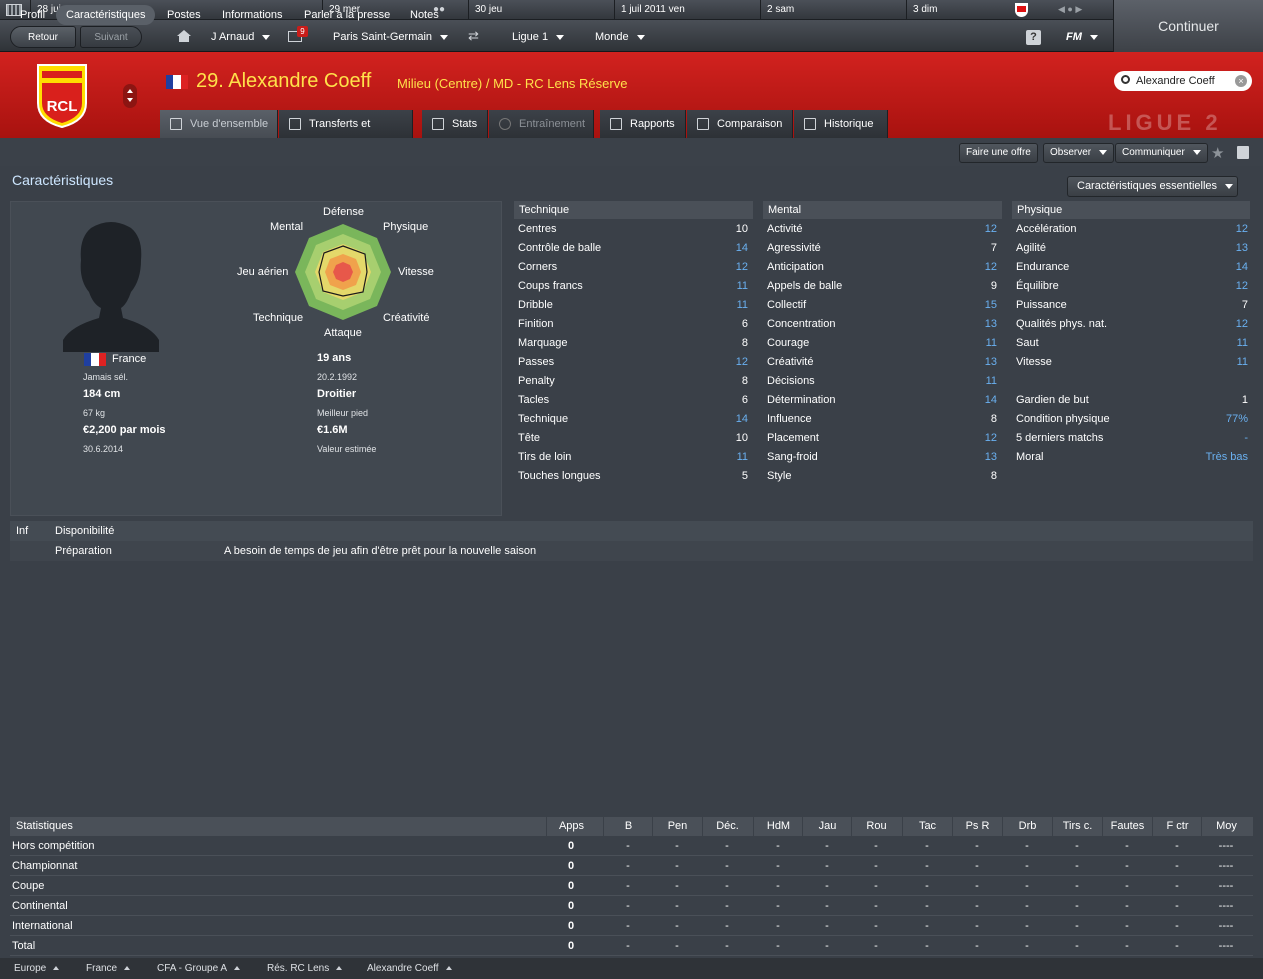 The width and height of the screenshot is (1263, 979). Describe the element at coordinates (633, 267) in the screenshot. I see `attribute-row: Corners 12` at that location.